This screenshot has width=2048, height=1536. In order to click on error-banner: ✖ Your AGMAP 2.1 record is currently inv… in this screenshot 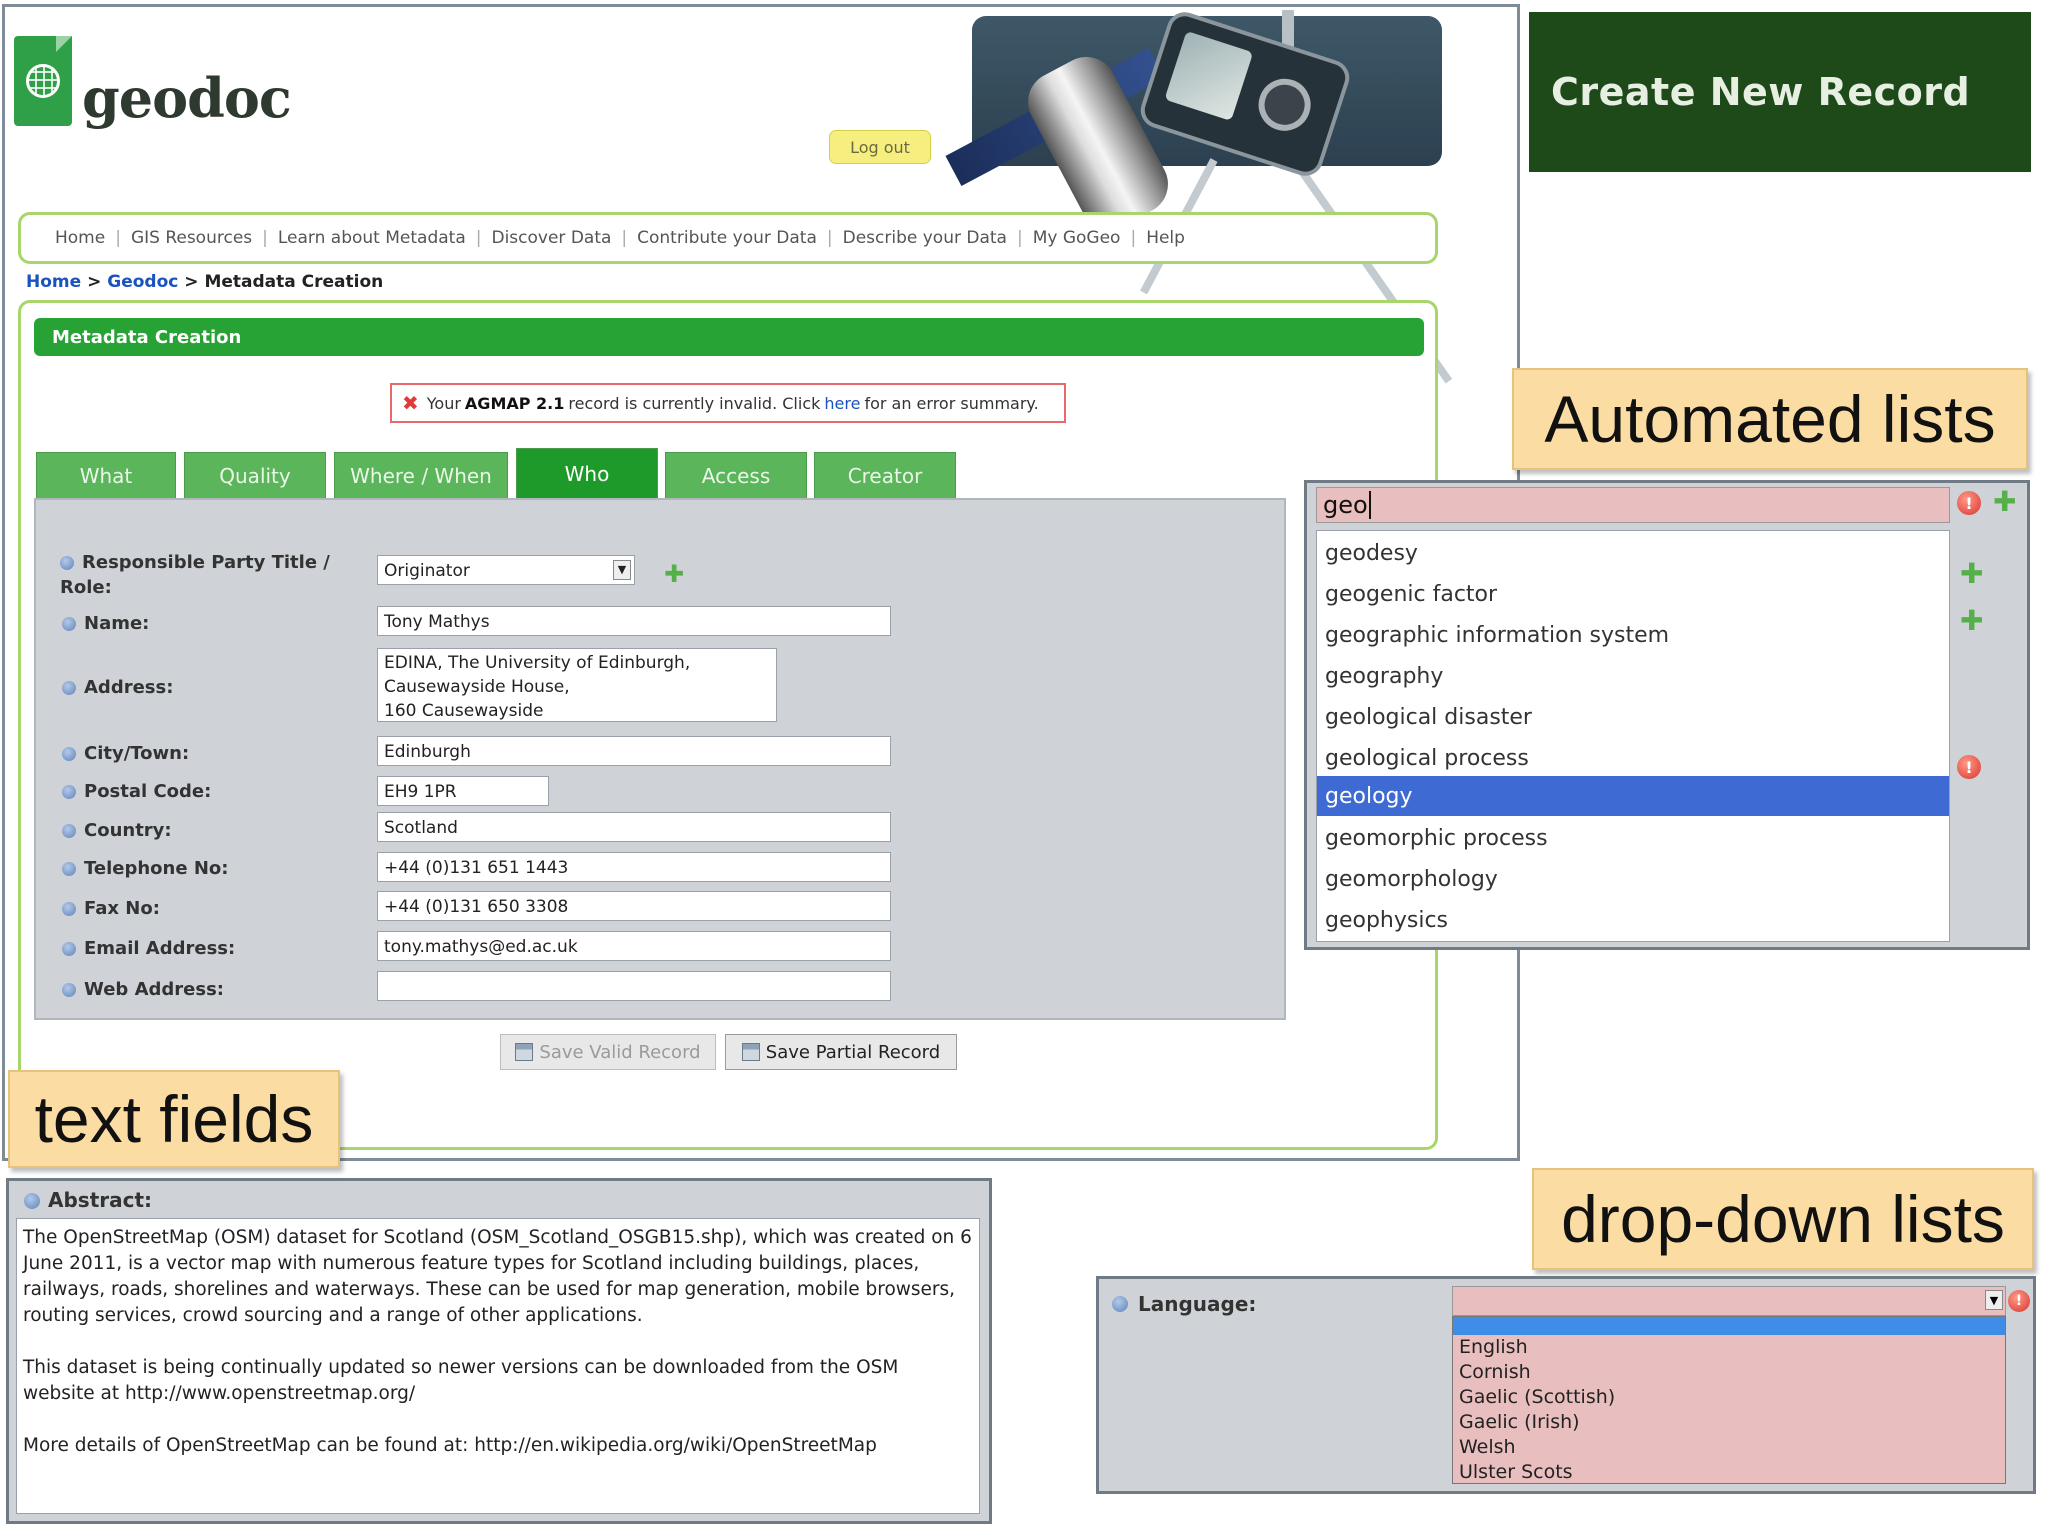, I will do `click(728, 403)`.